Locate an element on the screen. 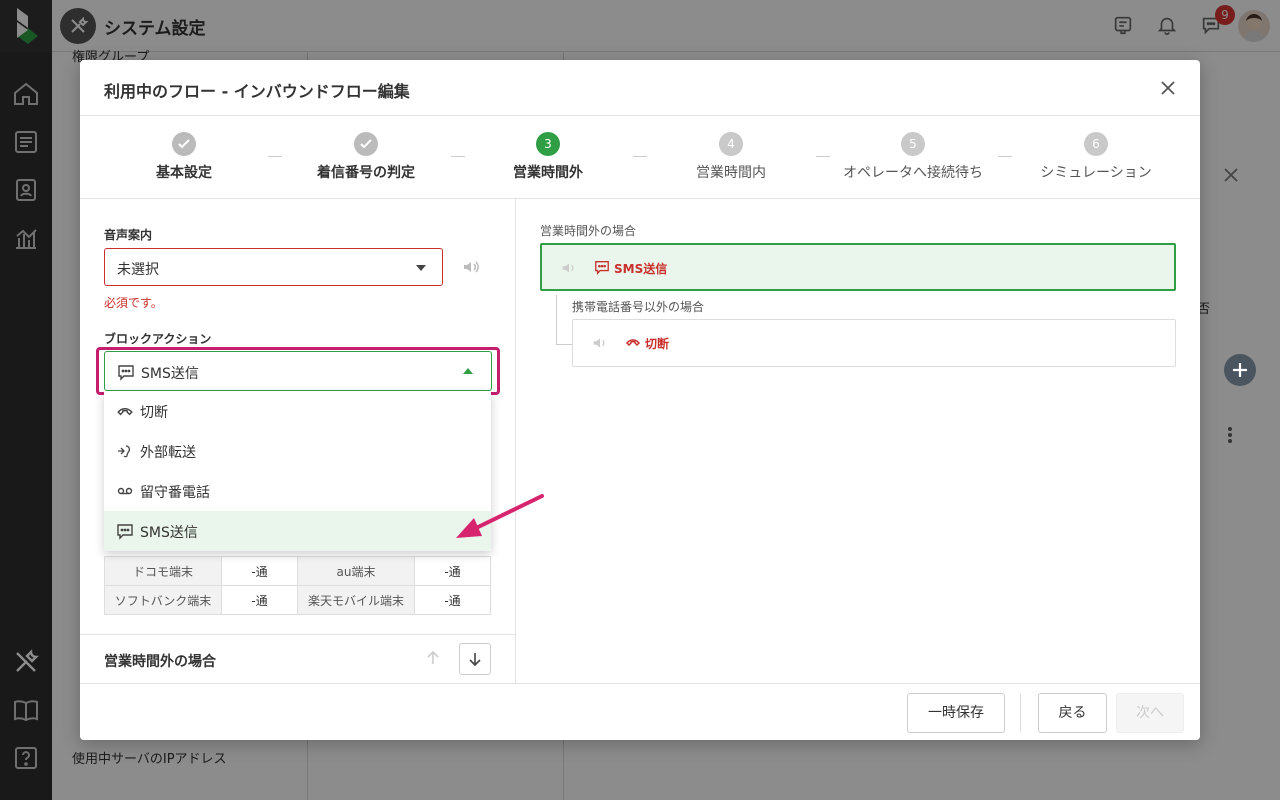 This screenshot has width=1280, height=800. back-button: 戻る is located at coordinates (1072, 713).